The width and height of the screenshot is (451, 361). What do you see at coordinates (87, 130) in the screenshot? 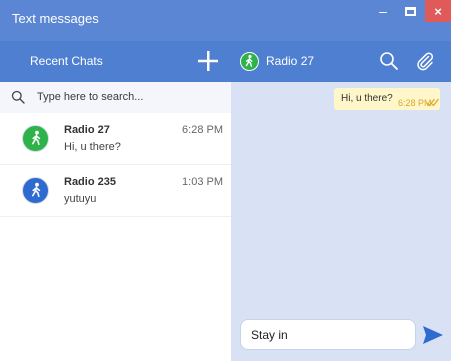
I see `chat-name: Radio 27` at bounding box center [87, 130].